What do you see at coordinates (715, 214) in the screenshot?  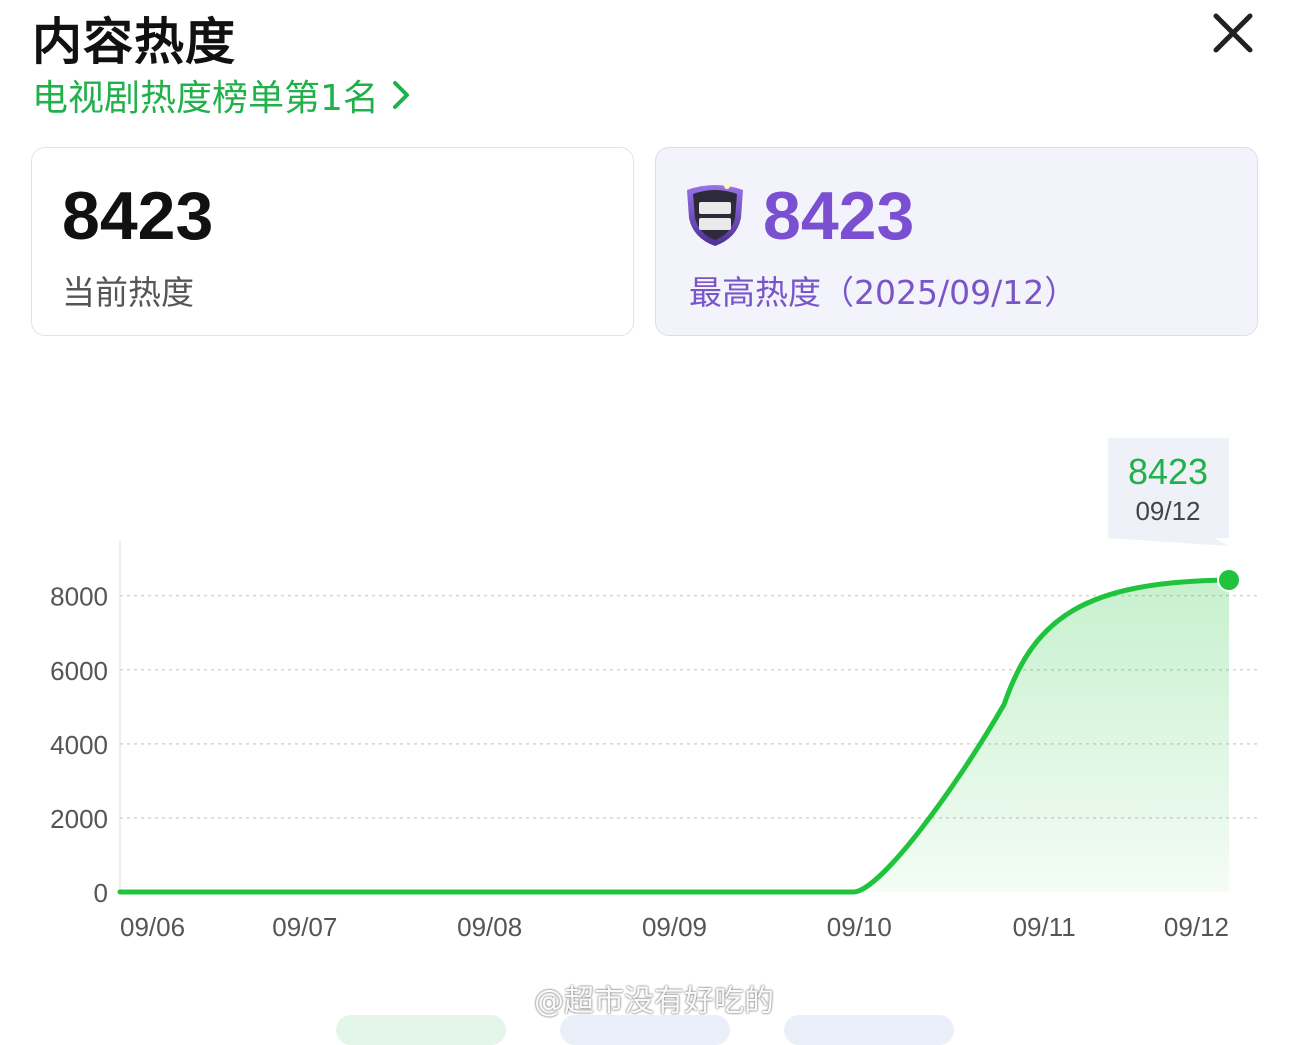 I see `hall-of-fame-shield-icon` at bounding box center [715, 214].